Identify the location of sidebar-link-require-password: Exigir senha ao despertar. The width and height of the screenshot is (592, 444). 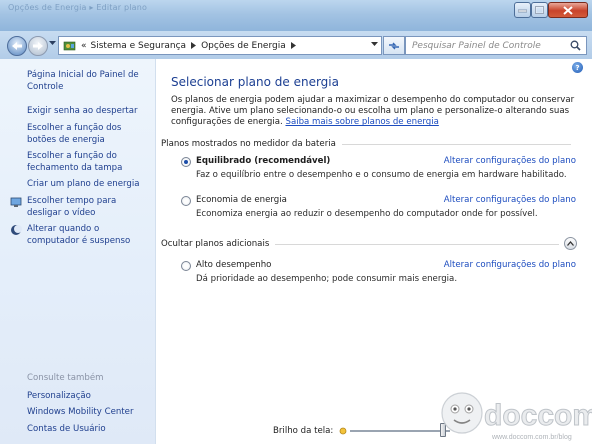
(89, 111).